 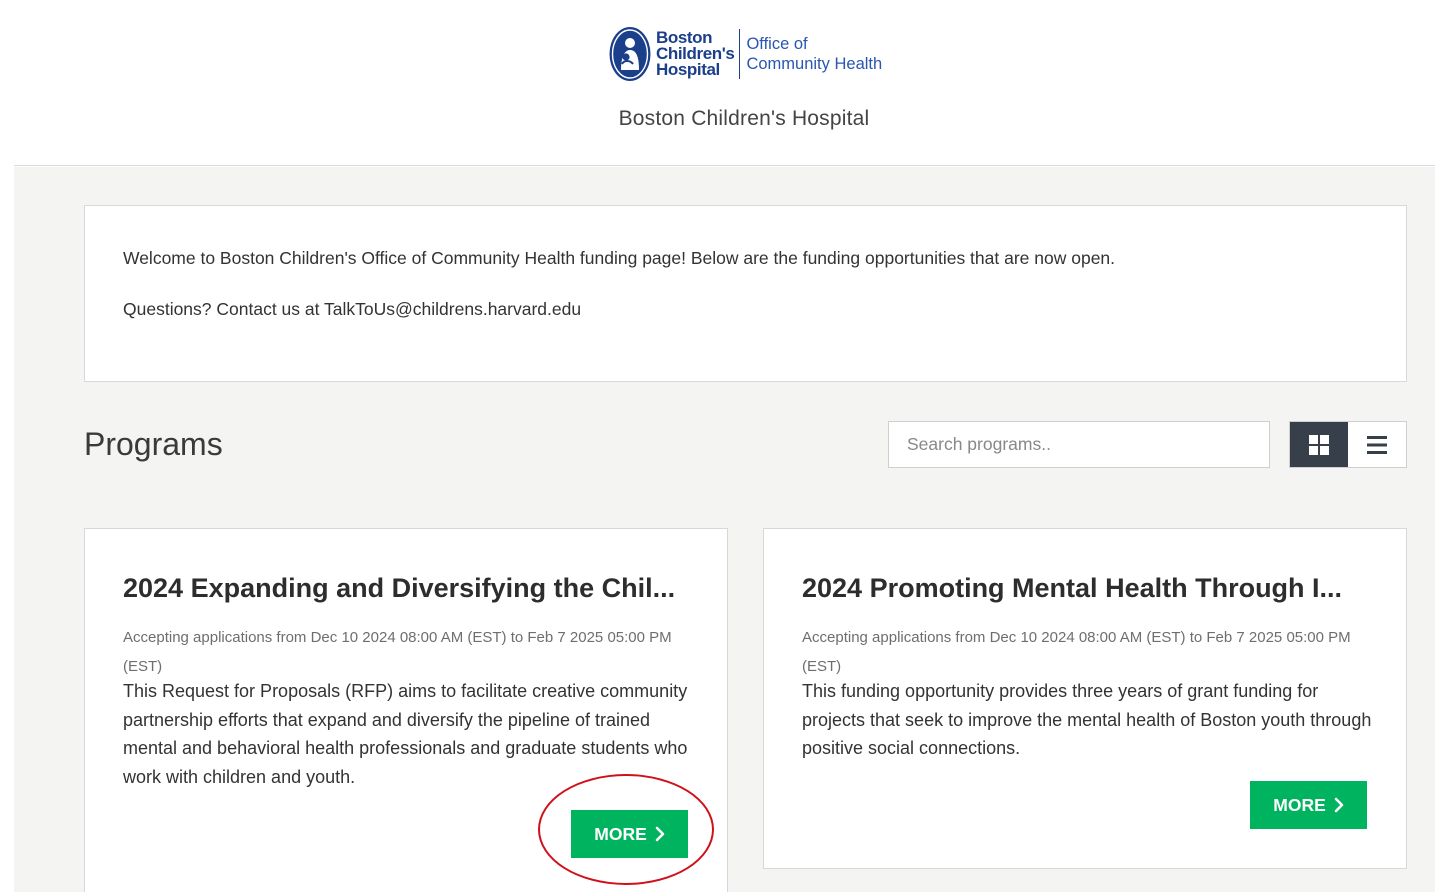 I want to click on grid-icon, so click(x=1319, y=444).